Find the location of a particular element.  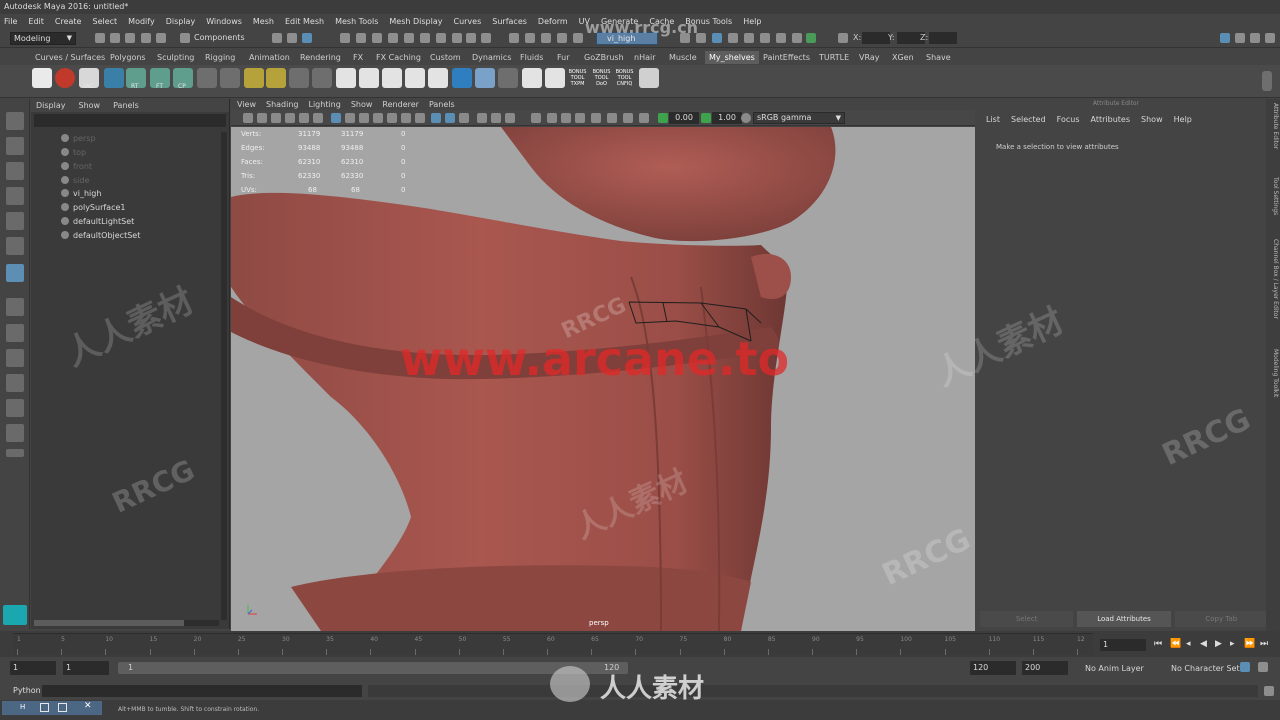

live-object-field: vi_high is located at coordinates (627, 38).